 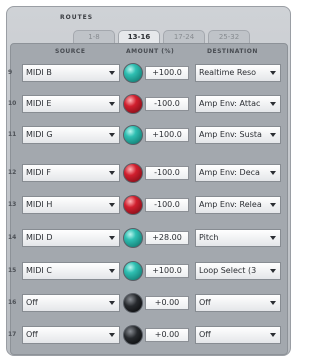 What do you see at coordinates (184, 37) in the screenshot?
I see `tab-17-24: 17-24` at bounding box center [184, 37].